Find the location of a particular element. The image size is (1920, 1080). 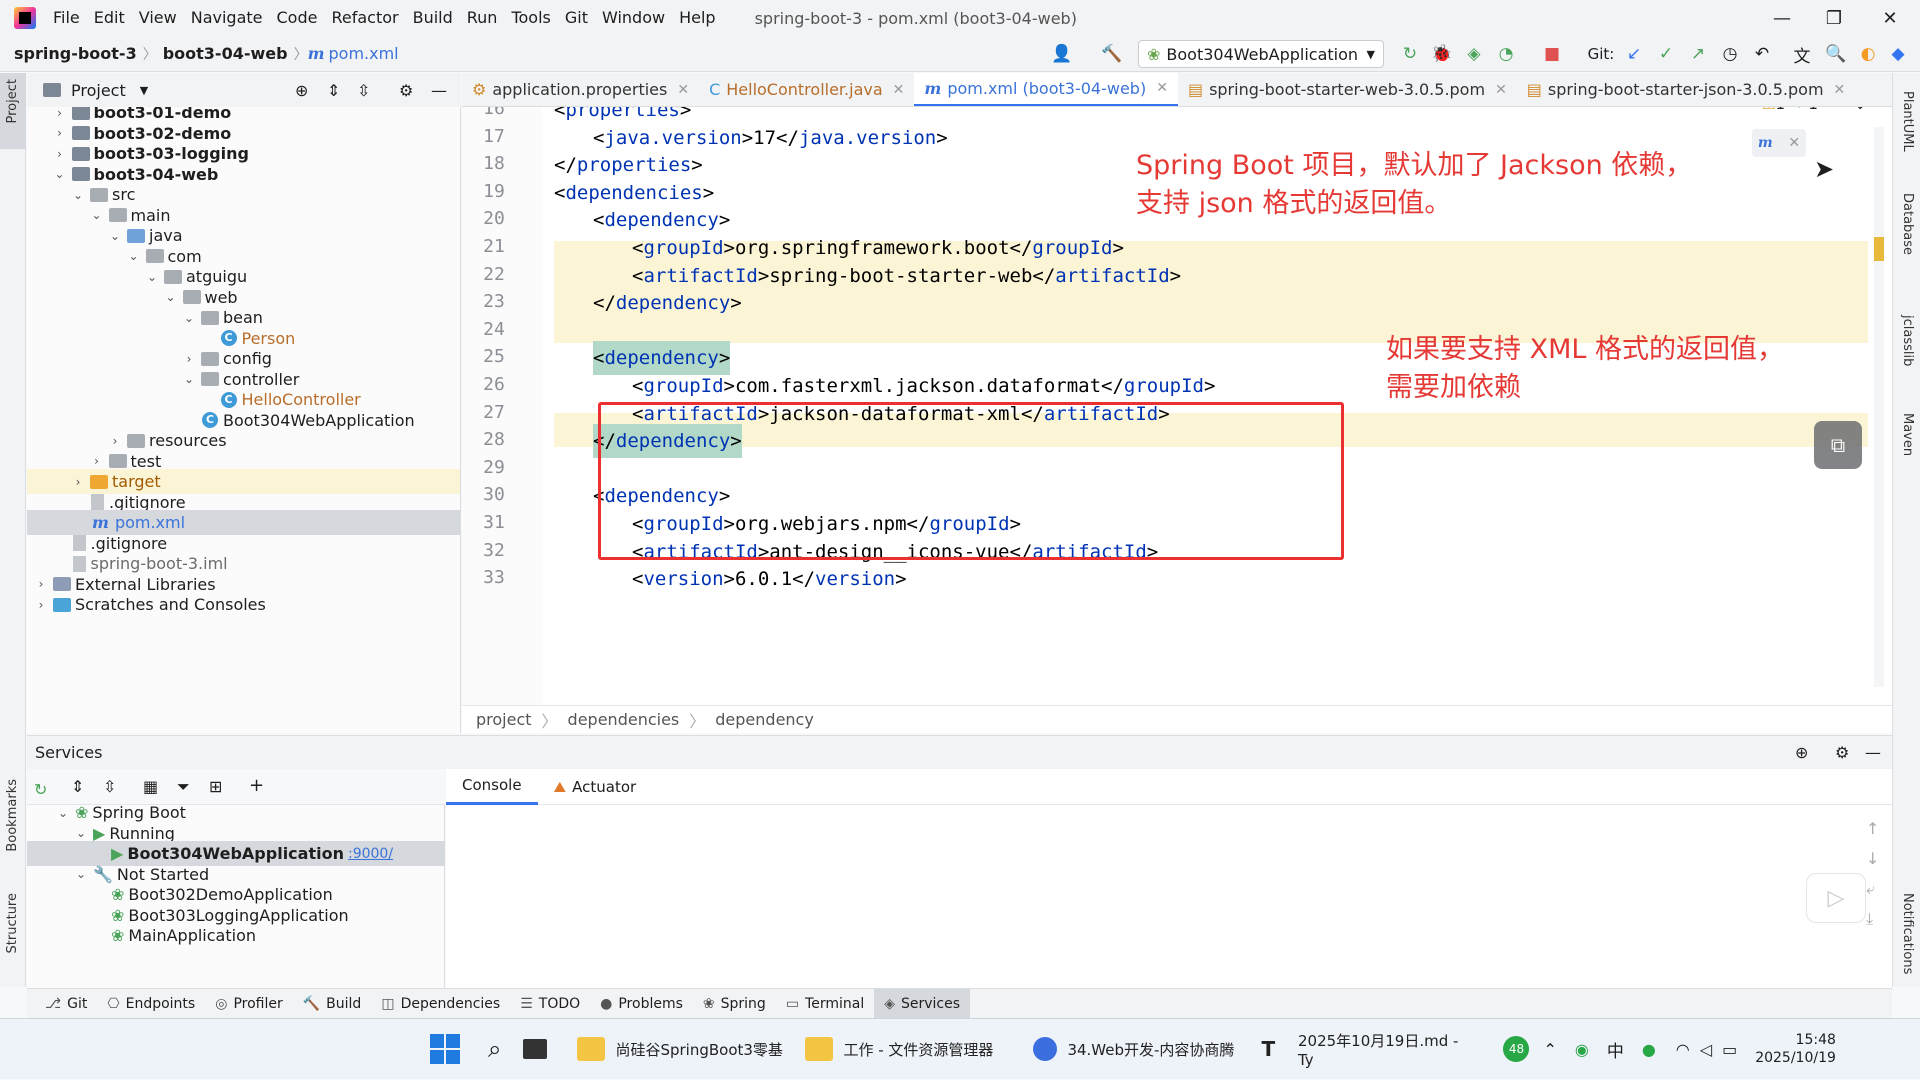

close-icon: ✕ is located at coordinates (1794, 143).